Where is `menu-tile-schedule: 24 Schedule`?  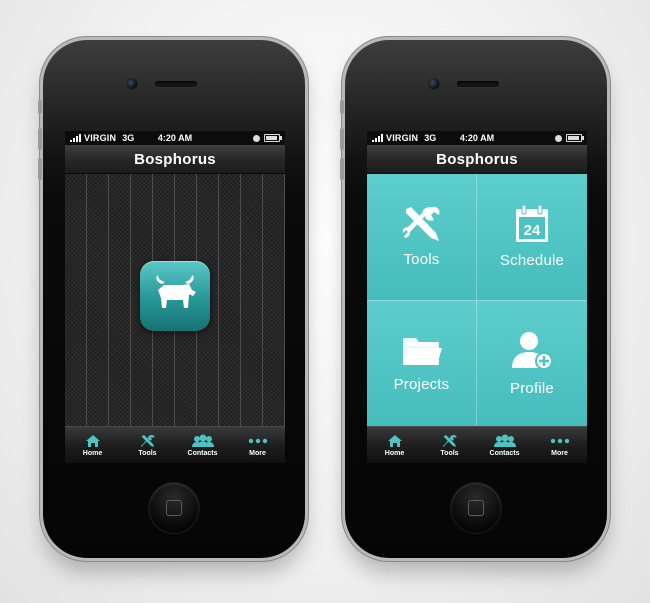 menu-tile-schedule: 24 Schedule is located at coordinates (532, 237).